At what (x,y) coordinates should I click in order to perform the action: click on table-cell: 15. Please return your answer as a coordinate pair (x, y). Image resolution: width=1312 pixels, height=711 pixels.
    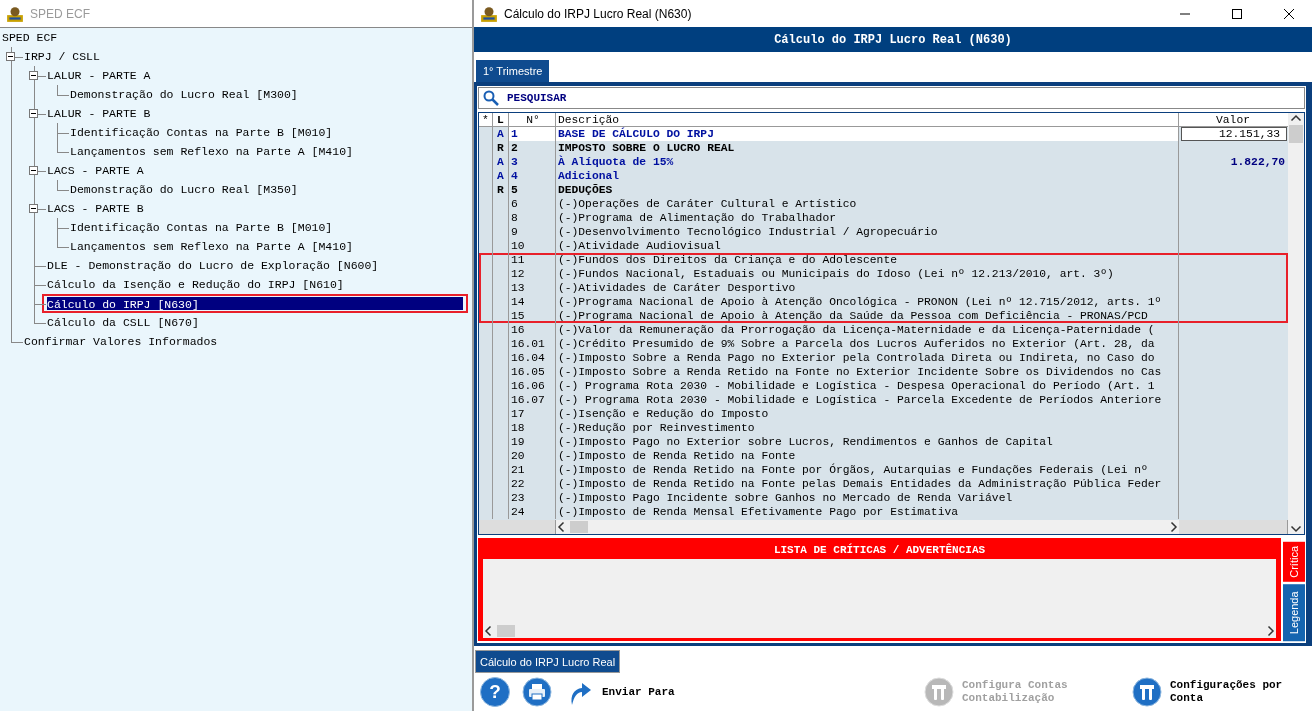
    Looking at the image, I should click on (532, 316).